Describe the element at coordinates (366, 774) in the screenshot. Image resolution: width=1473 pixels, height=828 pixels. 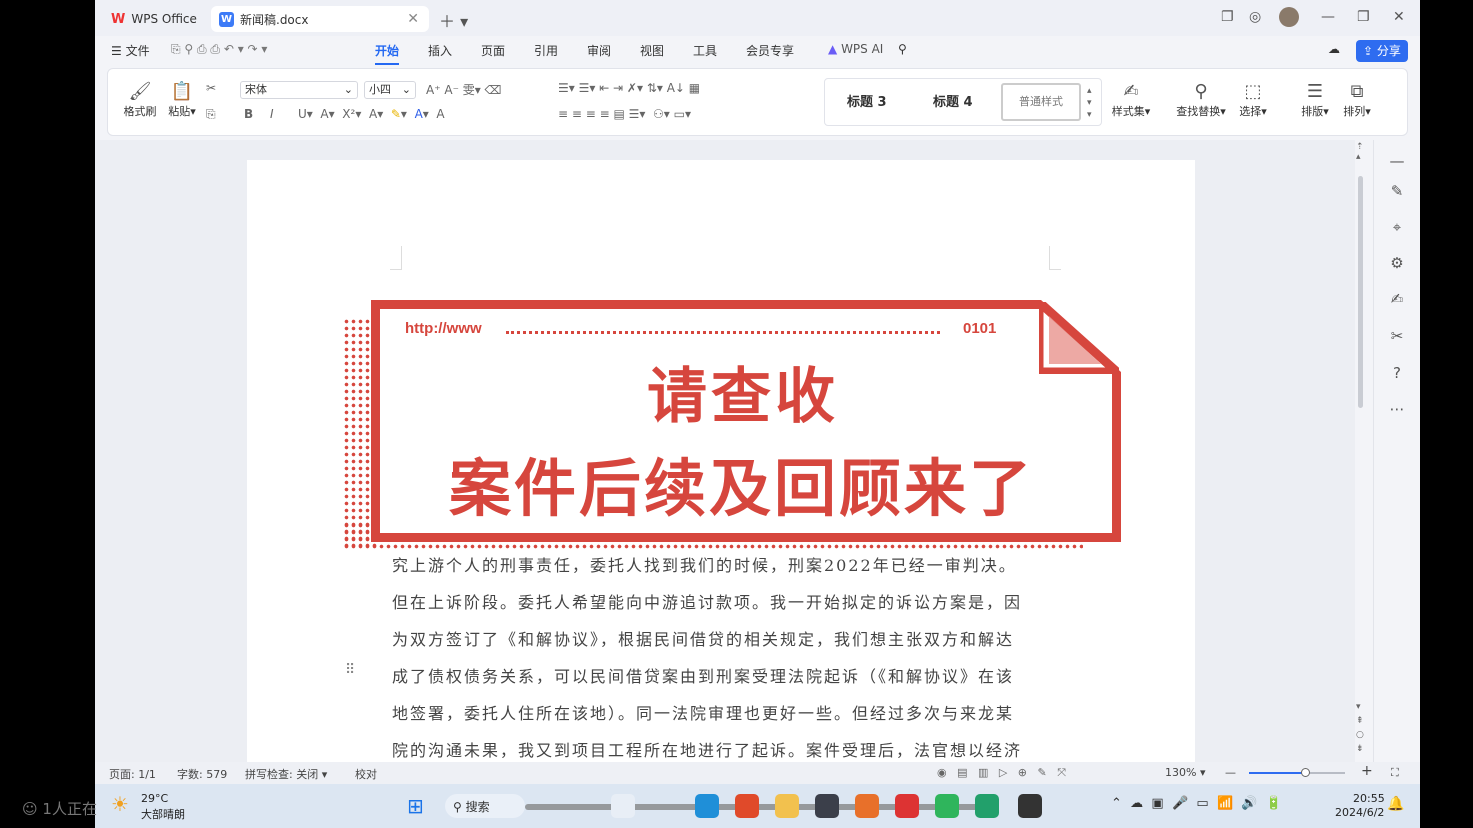
I see `proofread-button: 校对` at that location.